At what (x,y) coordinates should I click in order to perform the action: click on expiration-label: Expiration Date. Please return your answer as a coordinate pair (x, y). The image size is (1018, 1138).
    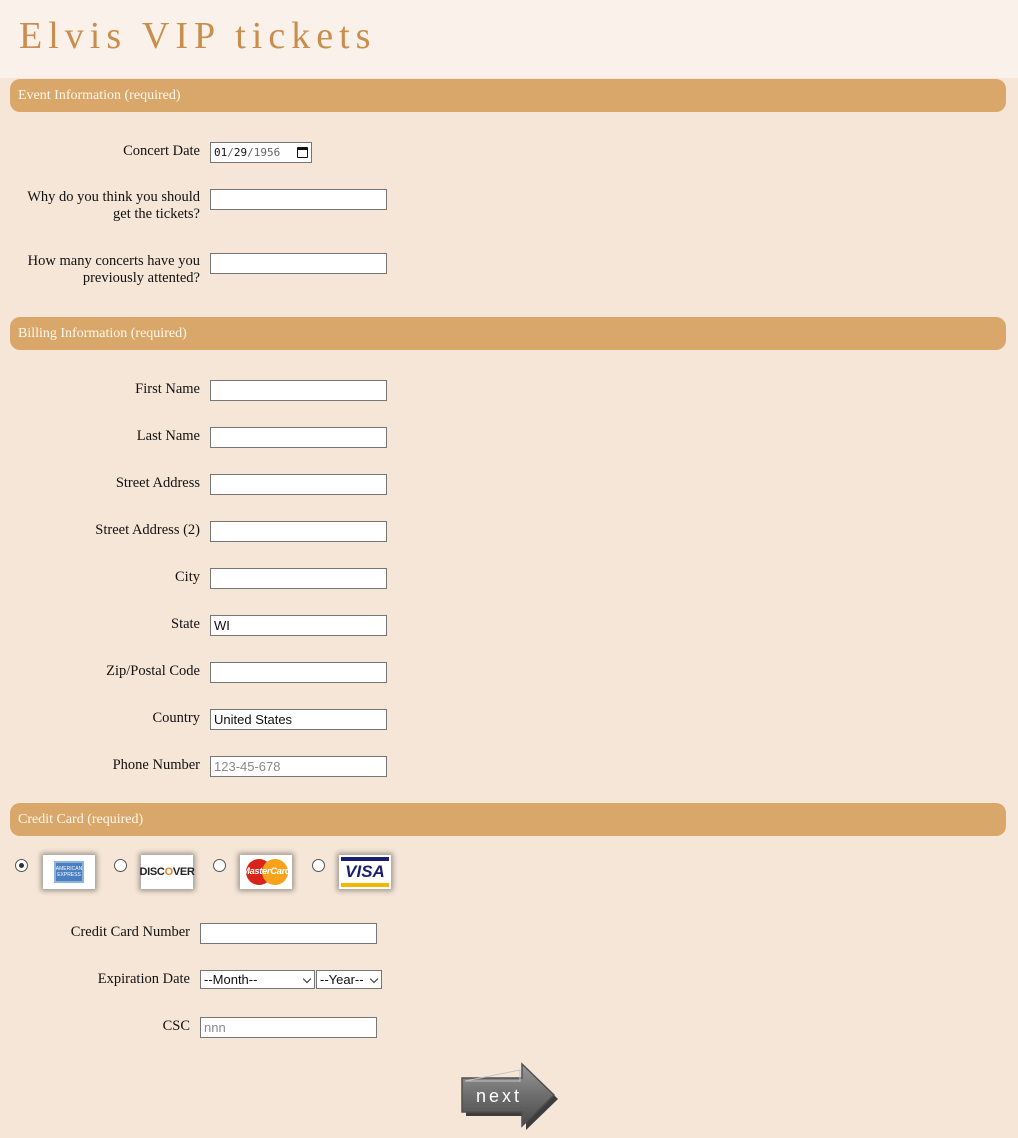
    Looking at the image, I should click on (143, 979).